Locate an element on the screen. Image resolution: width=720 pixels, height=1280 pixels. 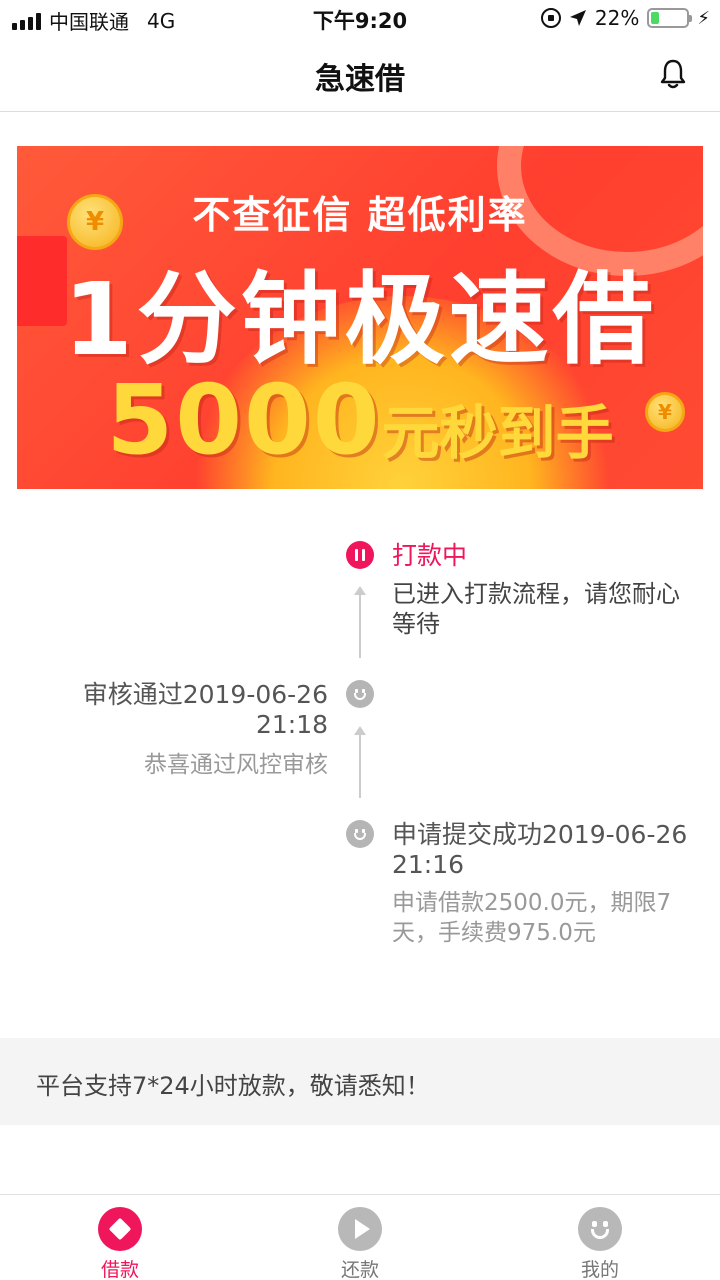
pause-icon is located at coordinates (360, 555).